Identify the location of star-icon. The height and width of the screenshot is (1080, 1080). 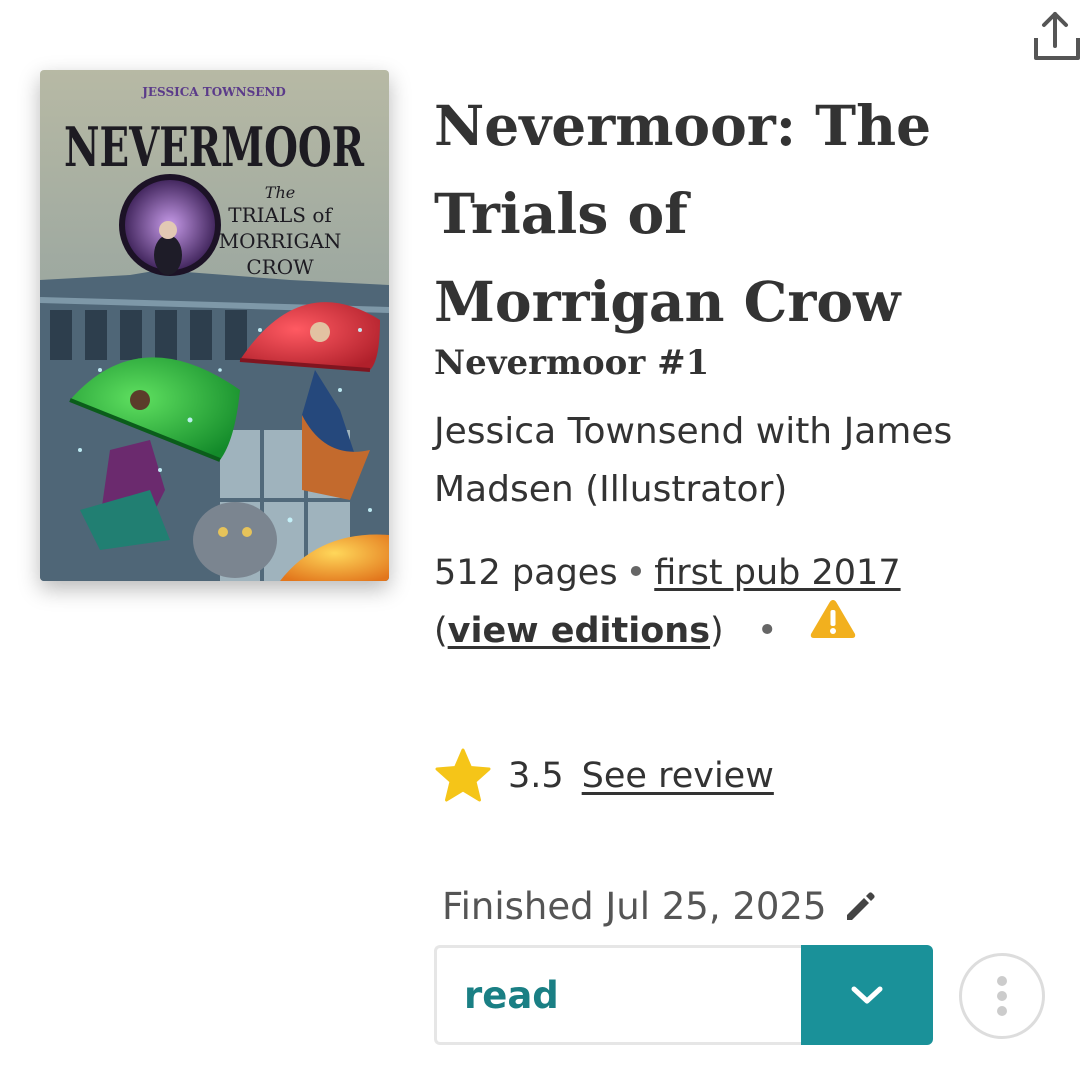
(463, 775).